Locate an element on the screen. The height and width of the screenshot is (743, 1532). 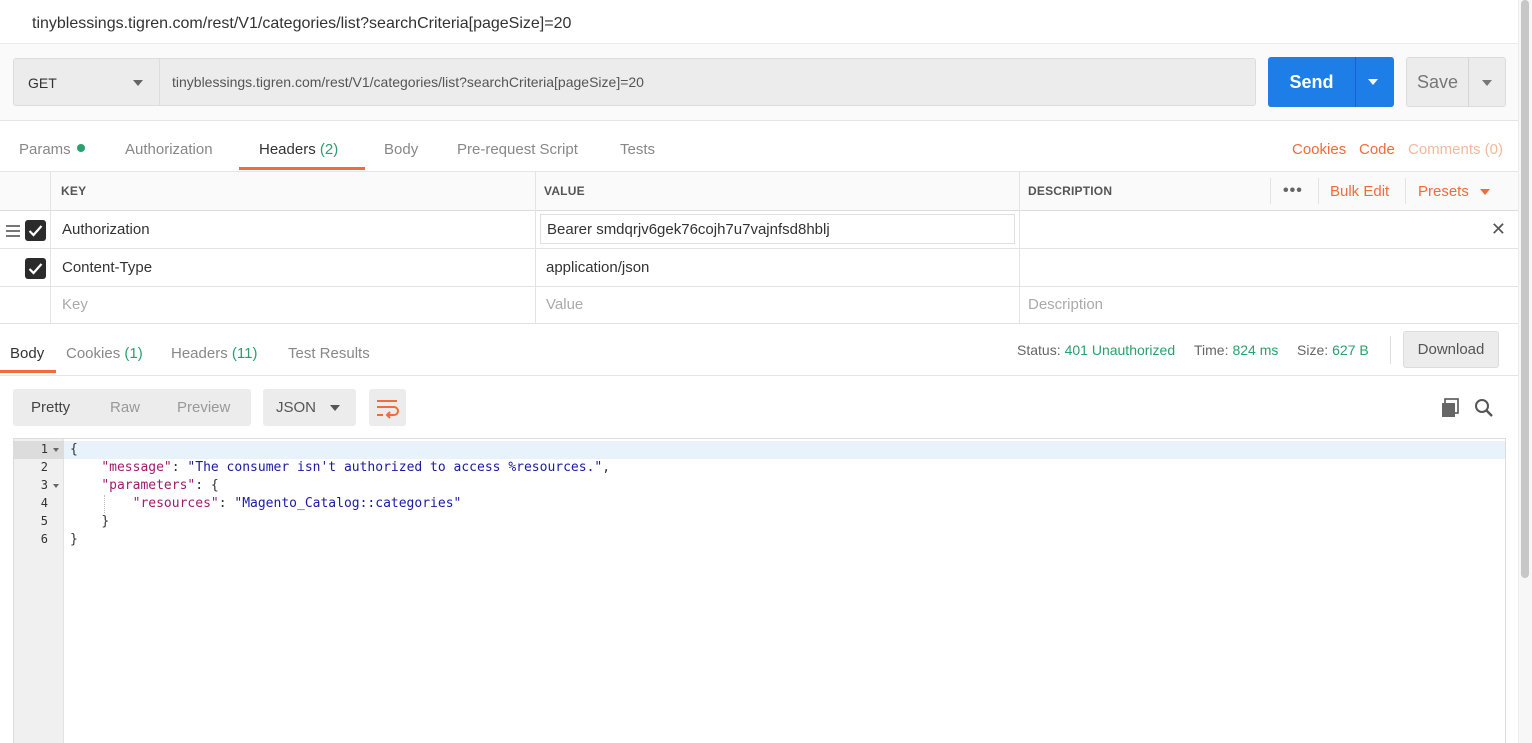
response-tab-cookies: Cookies (1) is located at coordinates (104, 353).